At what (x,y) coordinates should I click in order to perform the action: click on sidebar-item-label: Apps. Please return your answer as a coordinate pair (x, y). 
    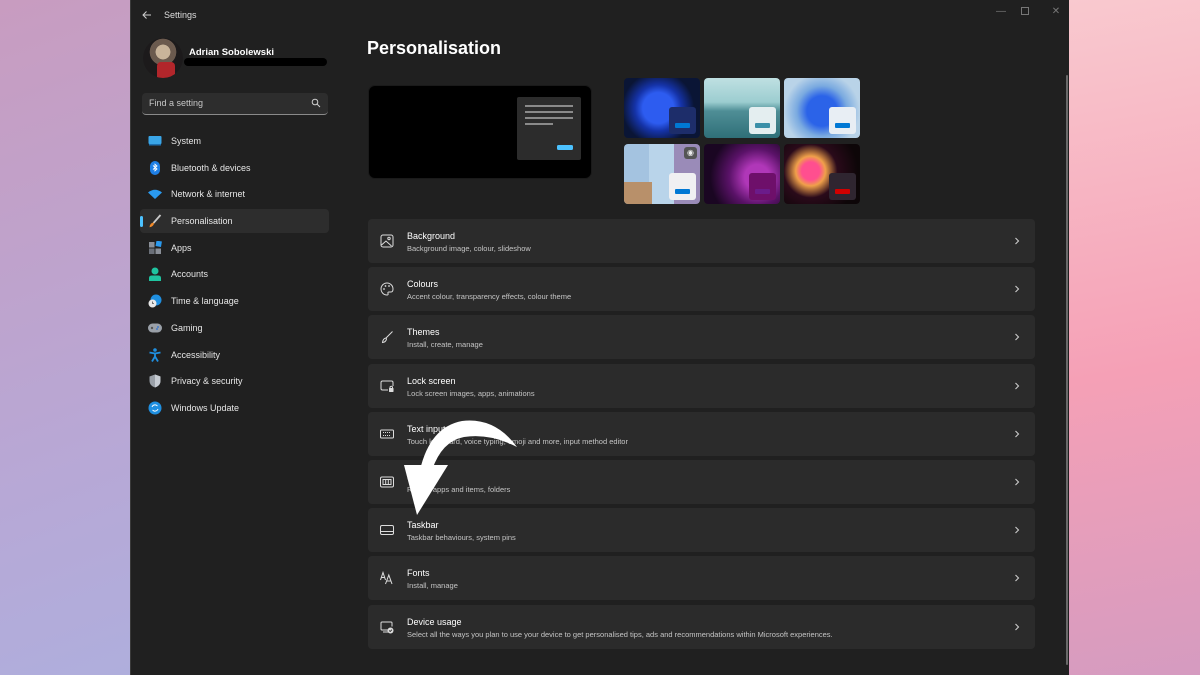
    Looking at the image, I should click on (181, 247).